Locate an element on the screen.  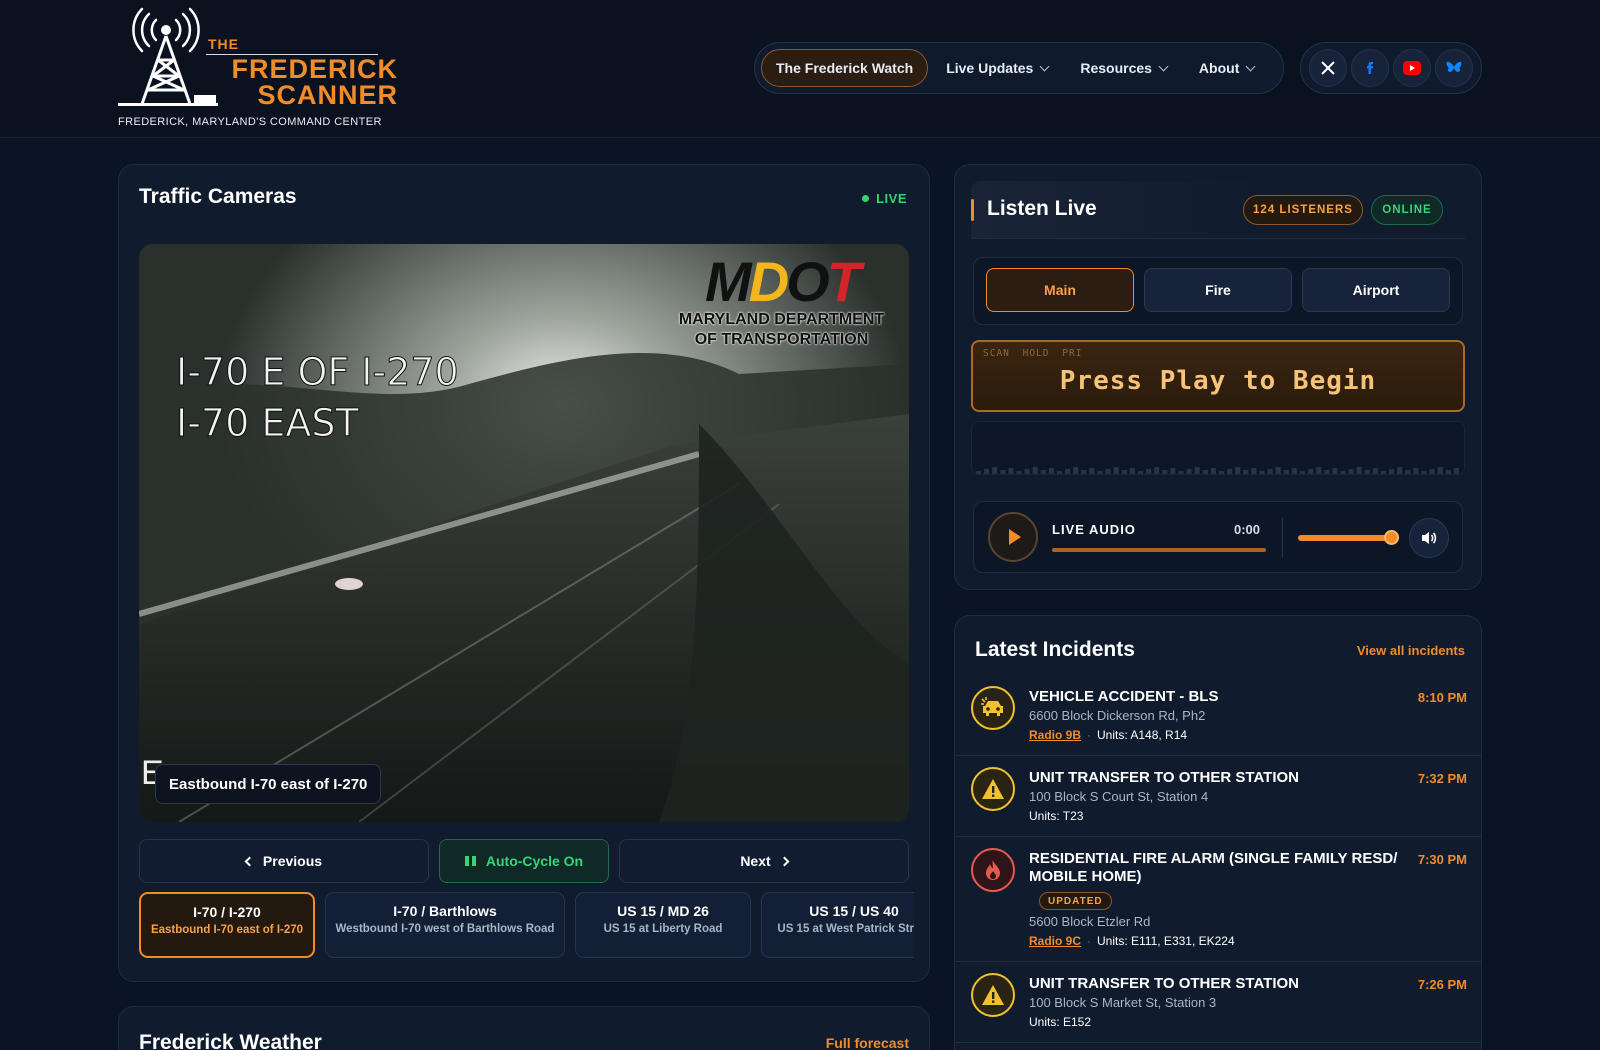
logo-the: THE is located at coordinates (223, 44).